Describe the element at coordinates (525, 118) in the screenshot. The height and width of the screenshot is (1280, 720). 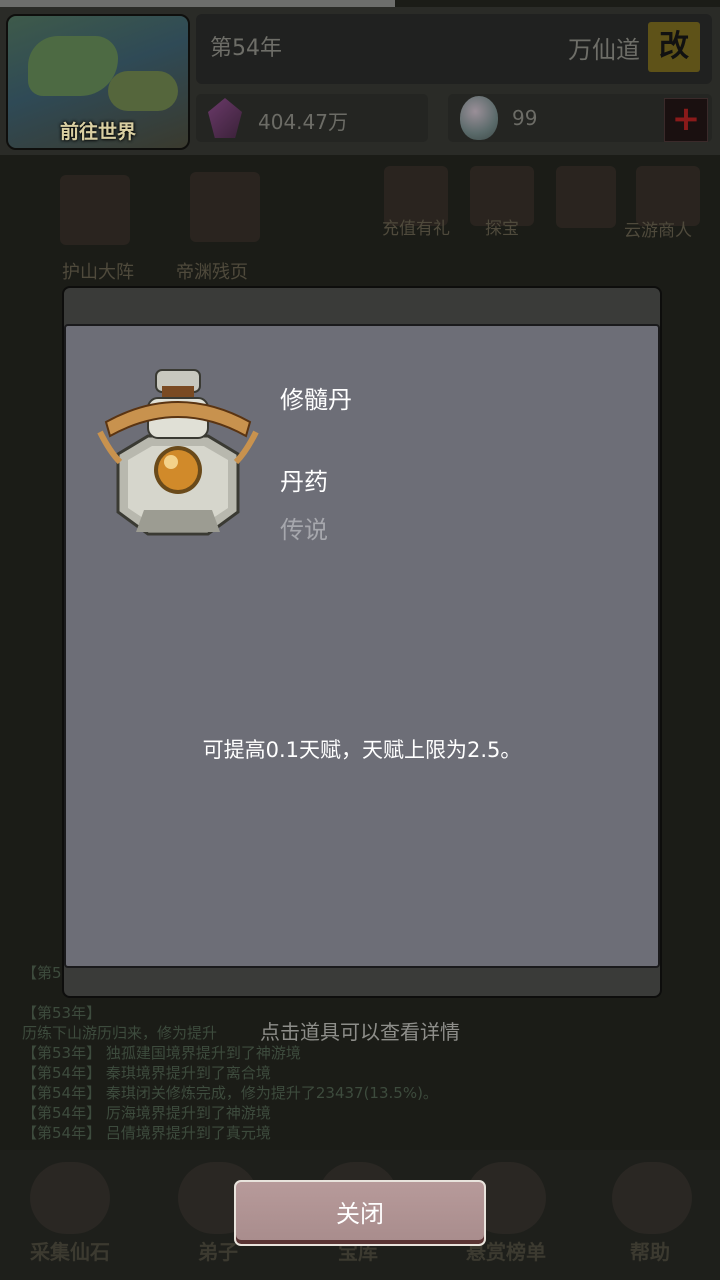
I see `gem-count: 99` at that location.